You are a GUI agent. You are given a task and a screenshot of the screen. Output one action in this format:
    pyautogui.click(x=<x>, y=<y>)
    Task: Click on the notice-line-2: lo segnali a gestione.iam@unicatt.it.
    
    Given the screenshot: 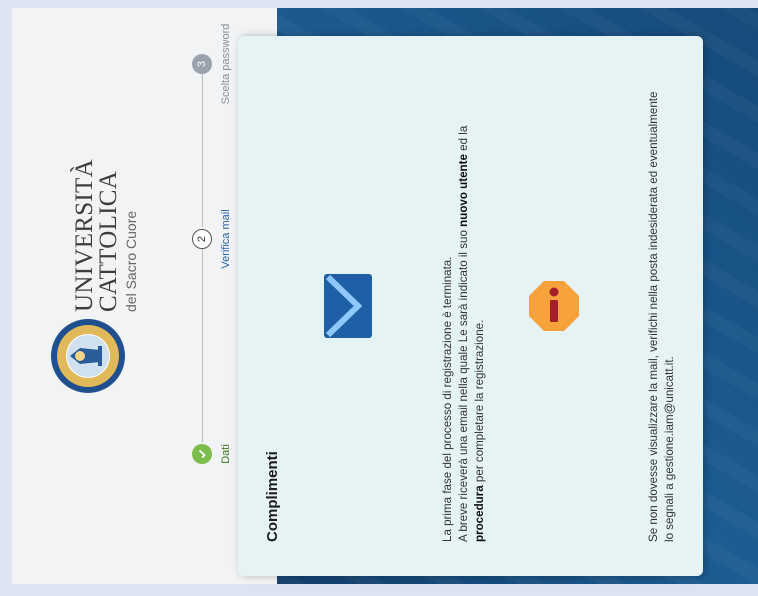 What is the action you would take?
    pyautogui.click(x=669, y=449)
    